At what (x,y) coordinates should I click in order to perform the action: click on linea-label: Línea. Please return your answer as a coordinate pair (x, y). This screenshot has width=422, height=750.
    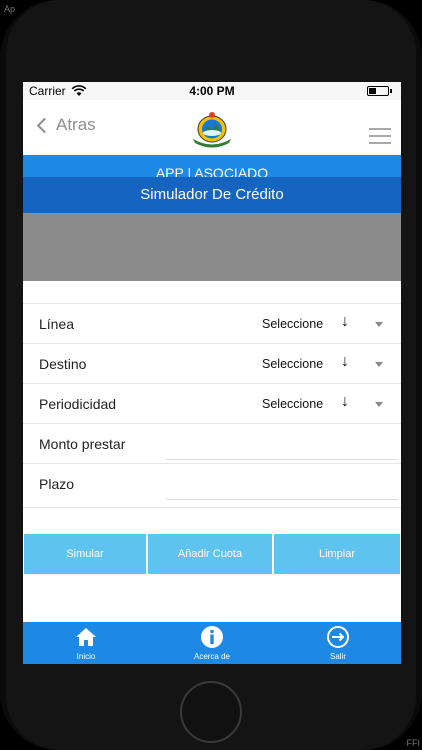
    Looking at the image, I should click on (57, 324).